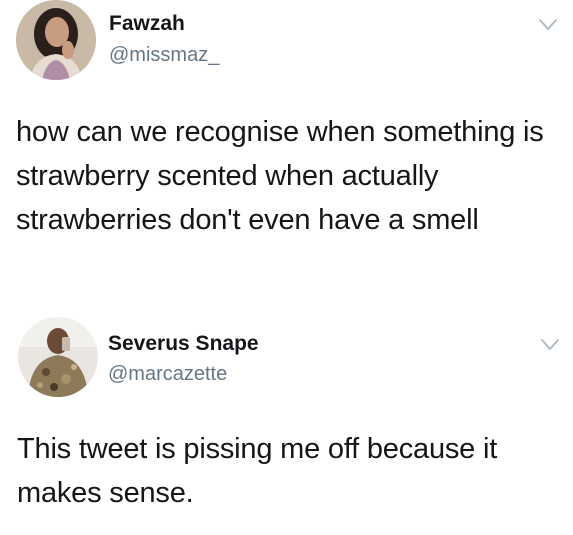  What do you see at coordinates (183, 344) in the screenshot?
I see `display-name: Severus Snape` at bounding box center [183, 344].